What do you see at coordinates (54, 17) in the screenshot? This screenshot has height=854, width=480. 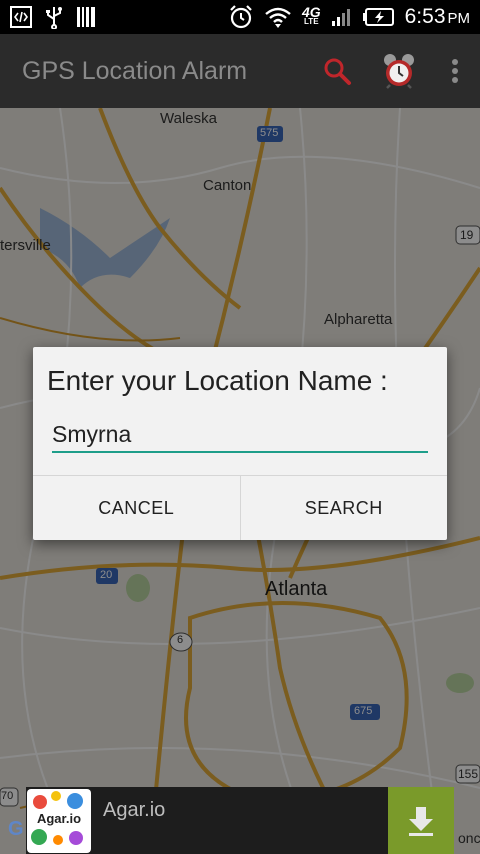 I see `usb-icon` at bounding box center [54, 17].